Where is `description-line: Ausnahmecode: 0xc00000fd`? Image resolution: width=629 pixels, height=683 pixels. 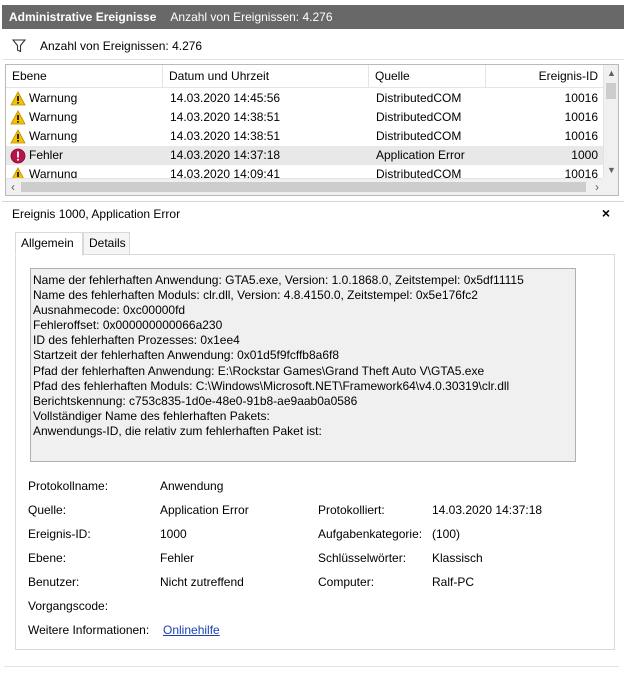
description-line: Ausnahmecode: 0xc00000fd is located at coordinates (109, 310).